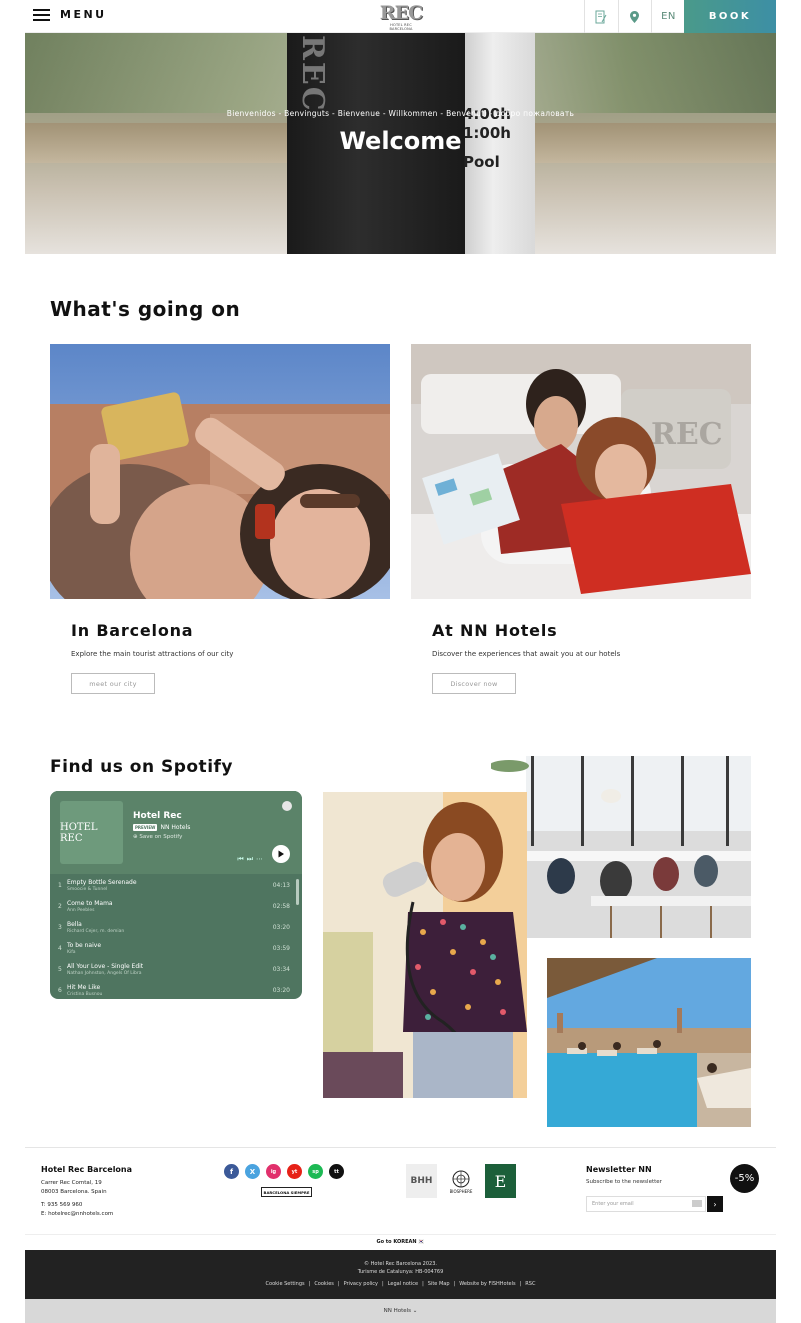 This screenshot has width=801, height=1323. Describe the element at coordinates (91, 832) in the screenshot. I see `playlist-cover: HOTEL REC` at that location.